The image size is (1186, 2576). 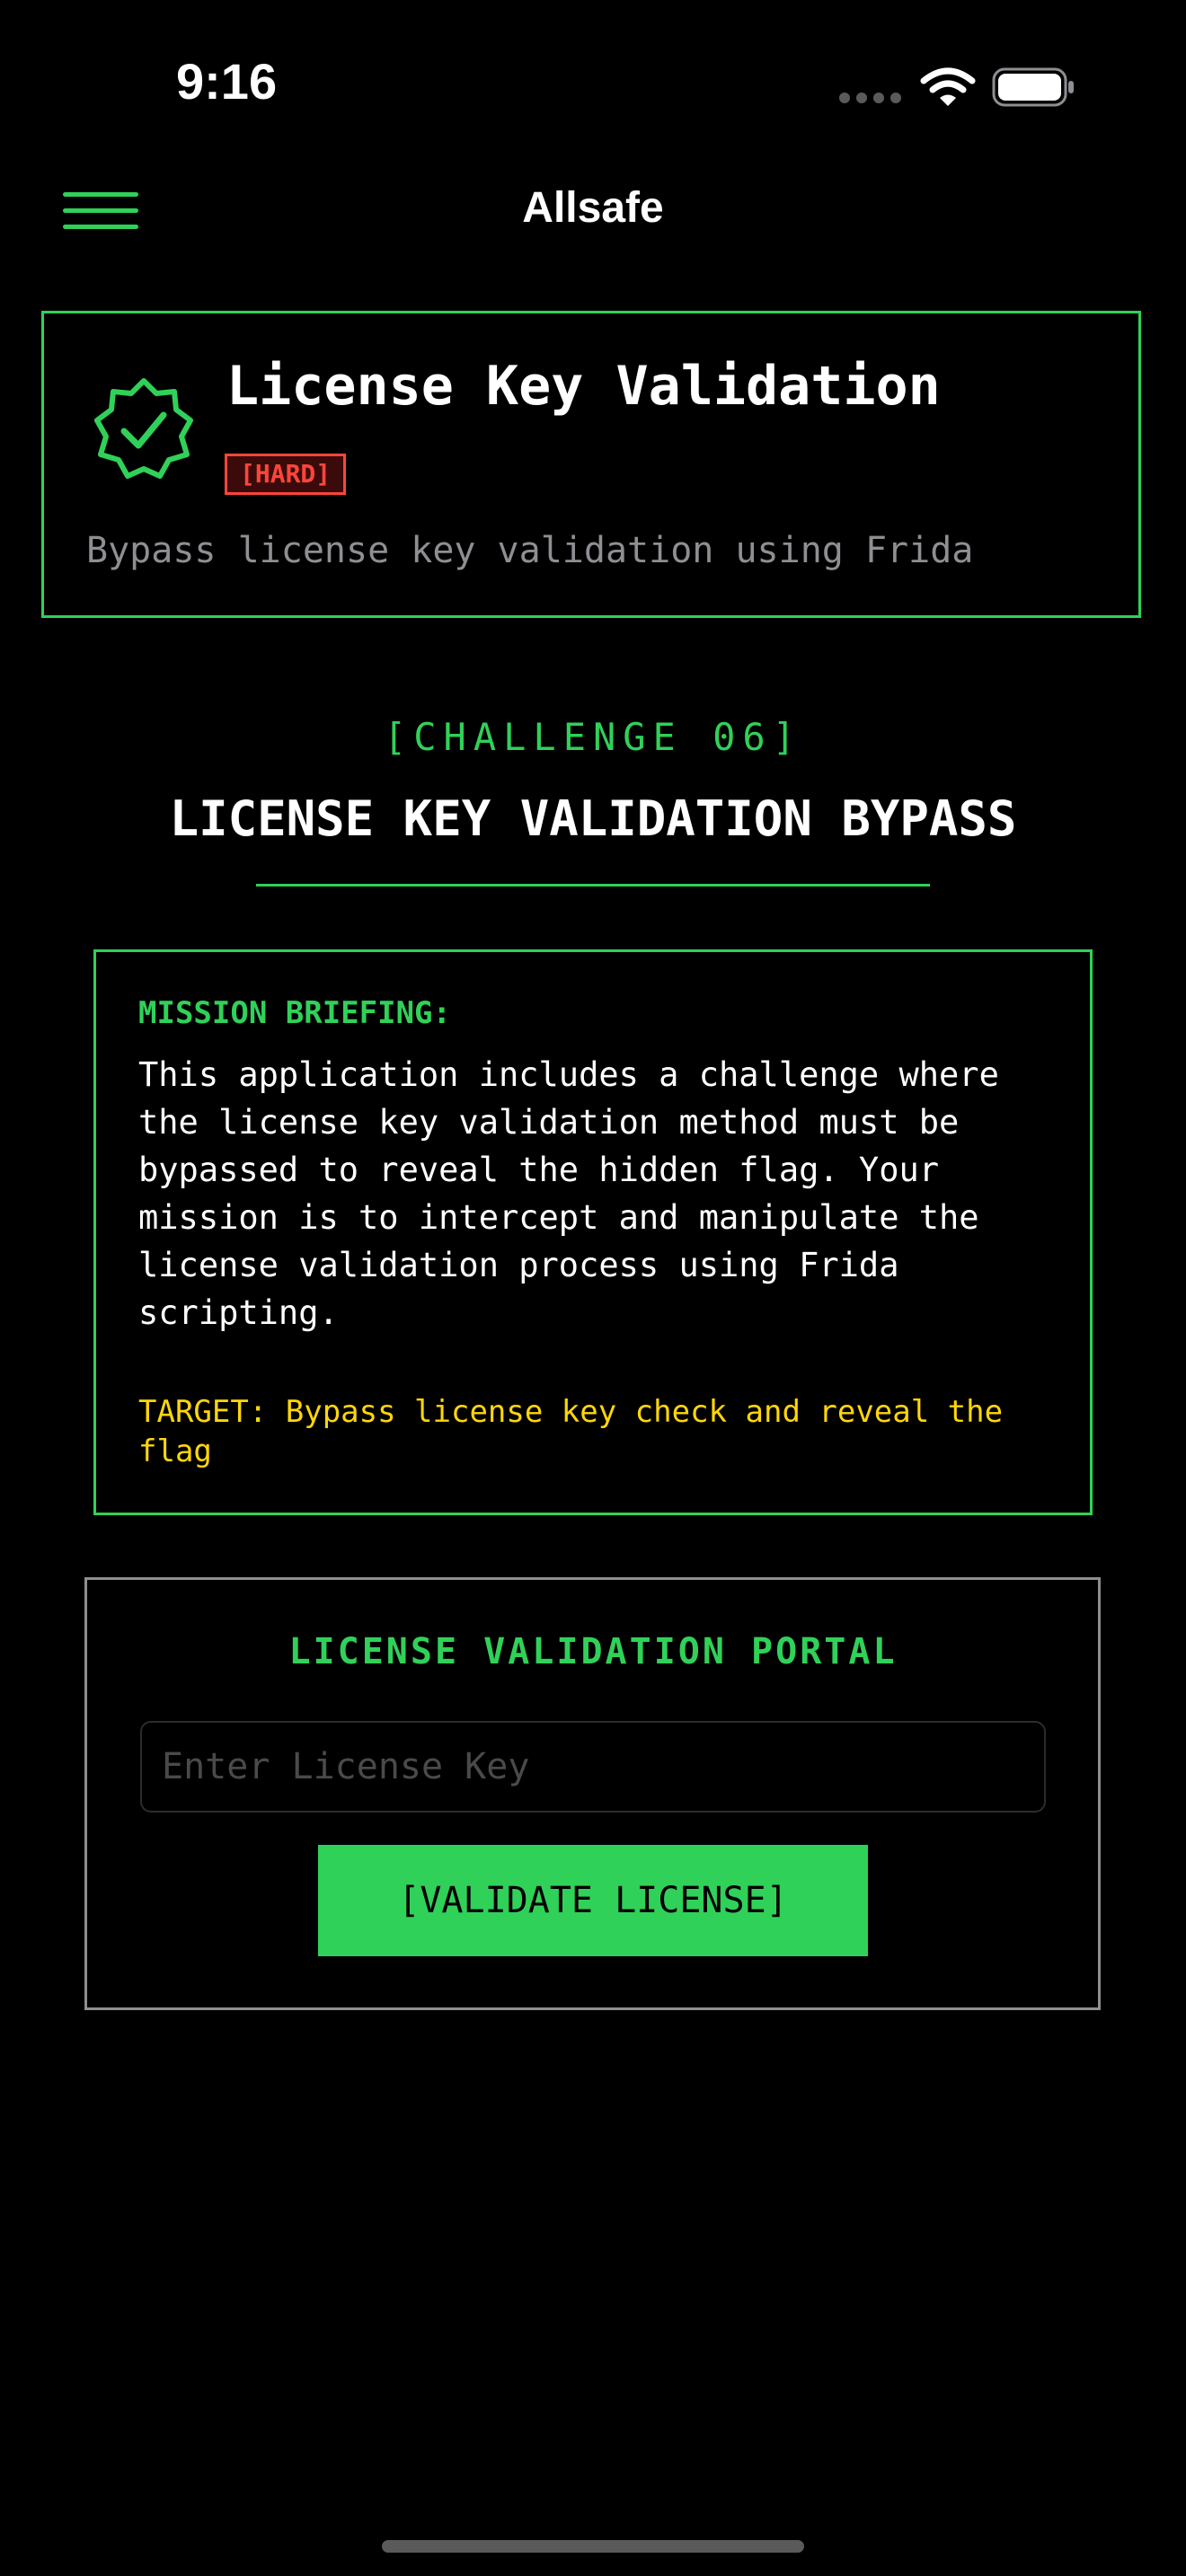 What do you see at coordinates (593, 208) in the screenshot?
I see `nav-title: Allsafe` at bounding box center [593, 208].